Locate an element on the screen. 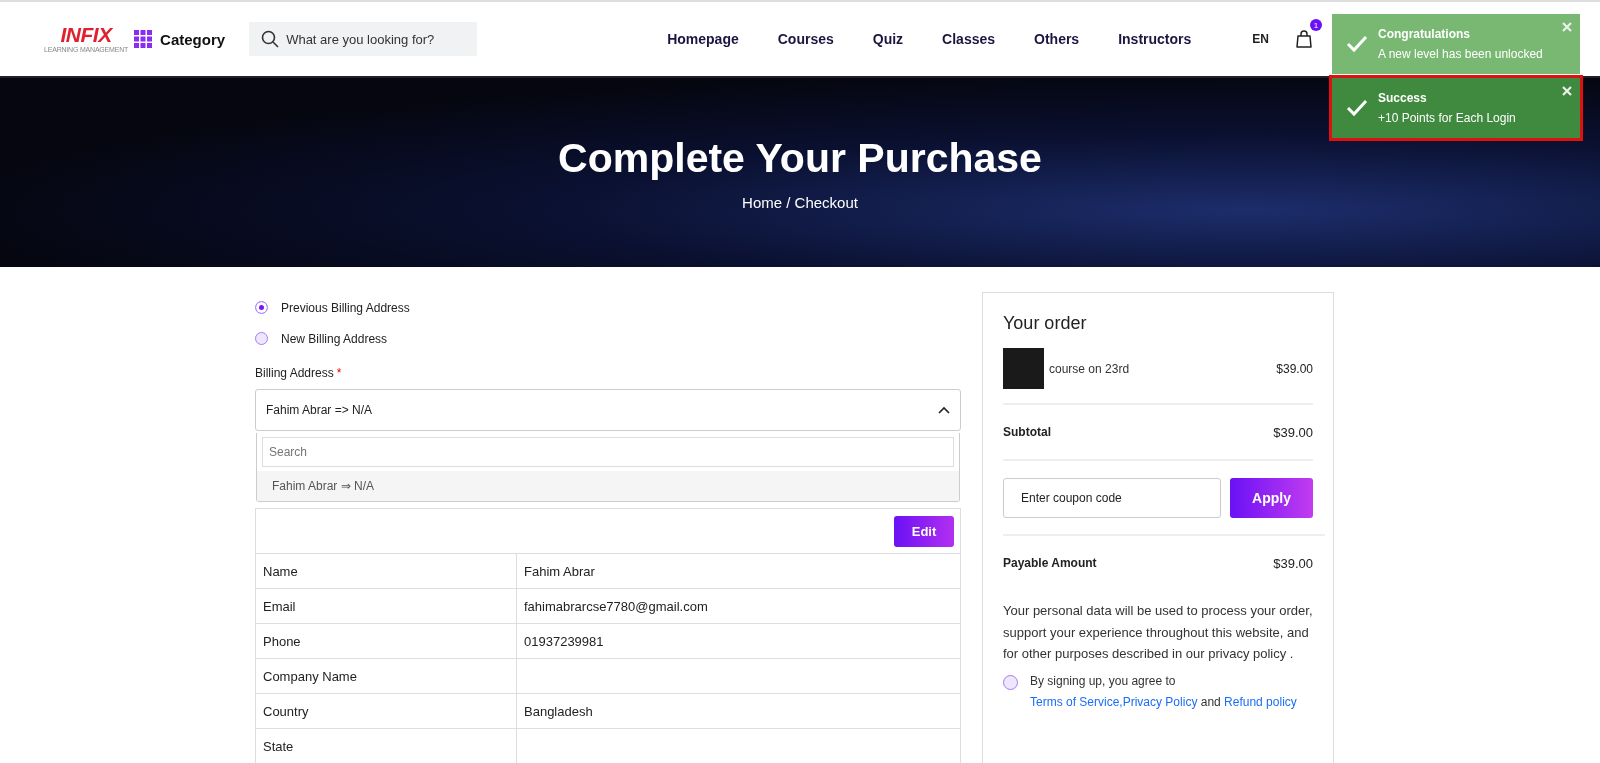  table-cell-text: fahimabrarcse7780@gmail.com is located at coordinates (616, 606).